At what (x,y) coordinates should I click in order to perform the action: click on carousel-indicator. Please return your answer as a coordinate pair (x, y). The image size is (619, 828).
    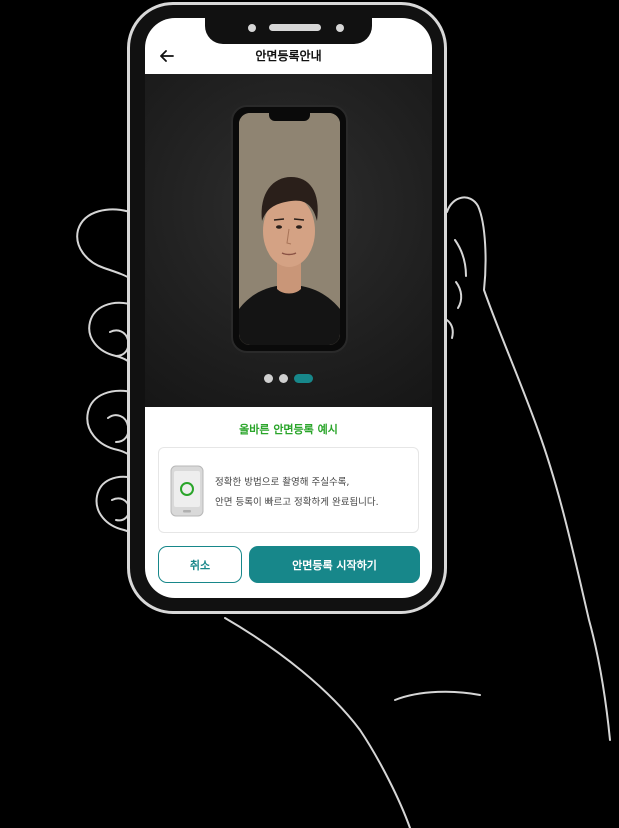
    Looking at the image, I should click on (288, 379).